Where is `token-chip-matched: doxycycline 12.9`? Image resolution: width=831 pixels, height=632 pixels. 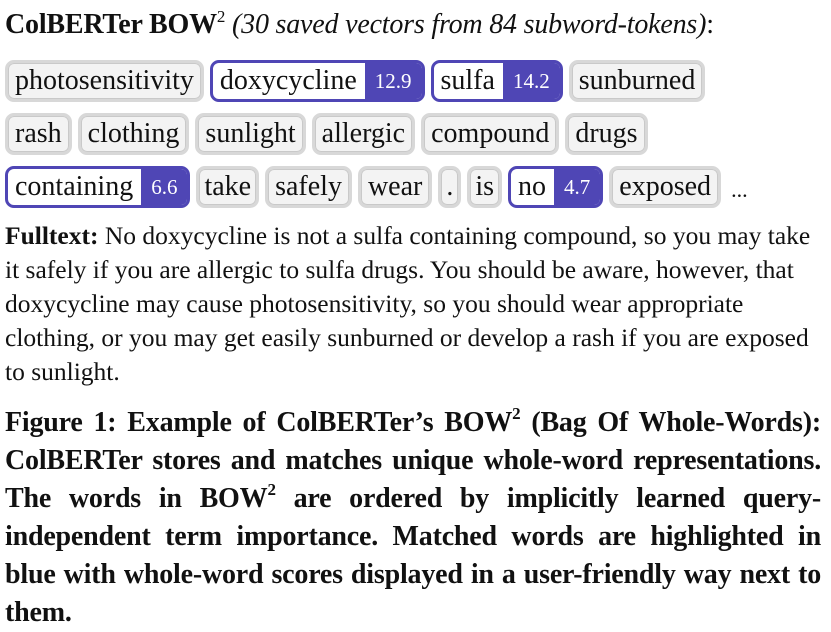
token-chip-matched: doxycycline 12.9 is located at coordinates (317, 81).